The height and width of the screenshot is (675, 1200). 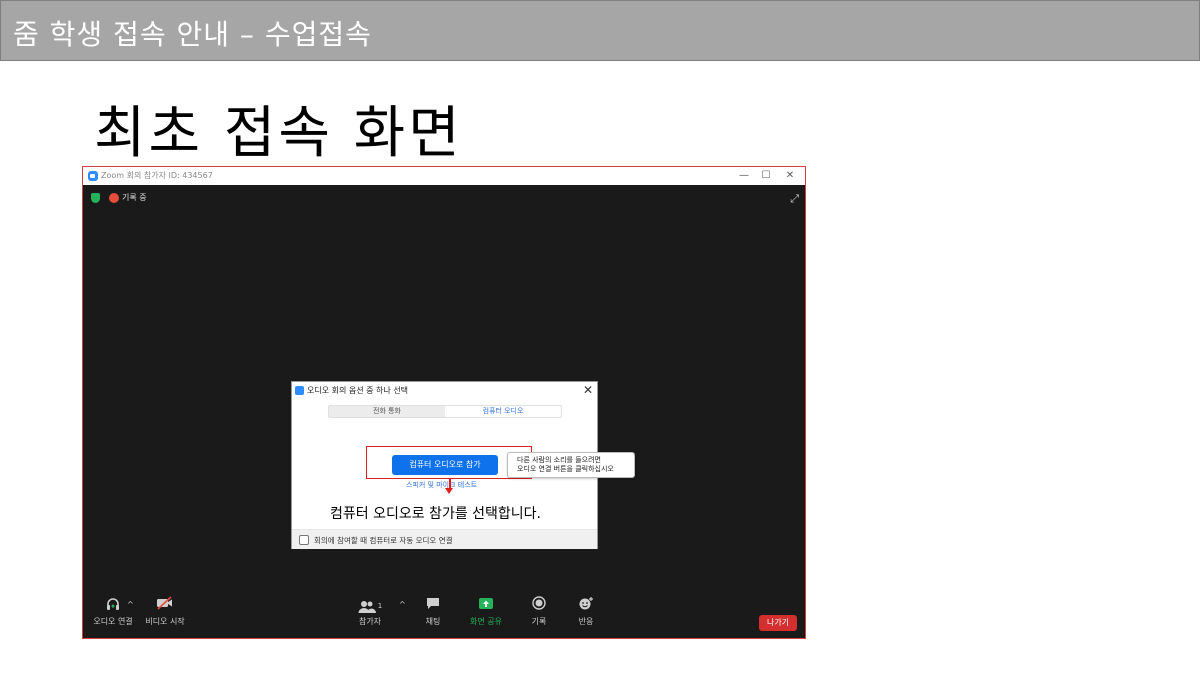 I want to click on zoom-titlebar: Zoom 회의 참가자 ID: 434567 — ☐ ✕, so click(x=444, y=176).